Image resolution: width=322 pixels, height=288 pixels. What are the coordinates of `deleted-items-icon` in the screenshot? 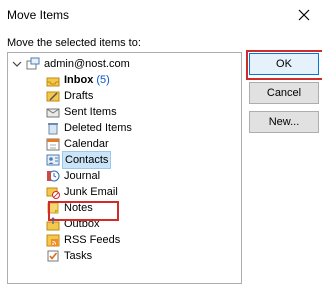 It's located at (53, 129).